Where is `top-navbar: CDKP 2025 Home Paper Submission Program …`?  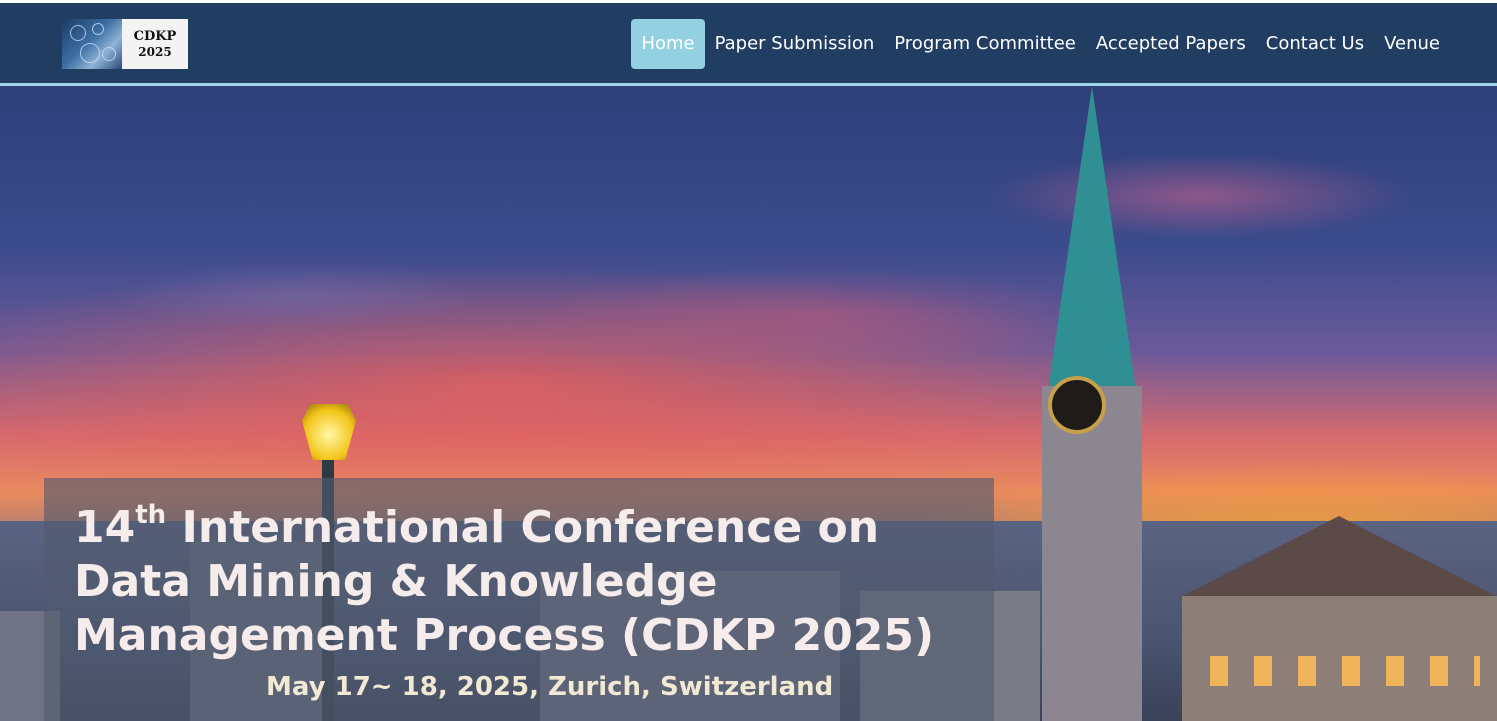 top-navbar: CDKP 2025 Home Paper Submission Program … is located at coordinates (748, 43).